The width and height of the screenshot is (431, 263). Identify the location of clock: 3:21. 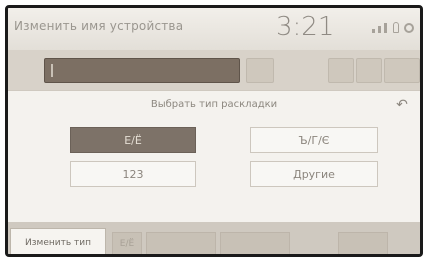
(305, 27).